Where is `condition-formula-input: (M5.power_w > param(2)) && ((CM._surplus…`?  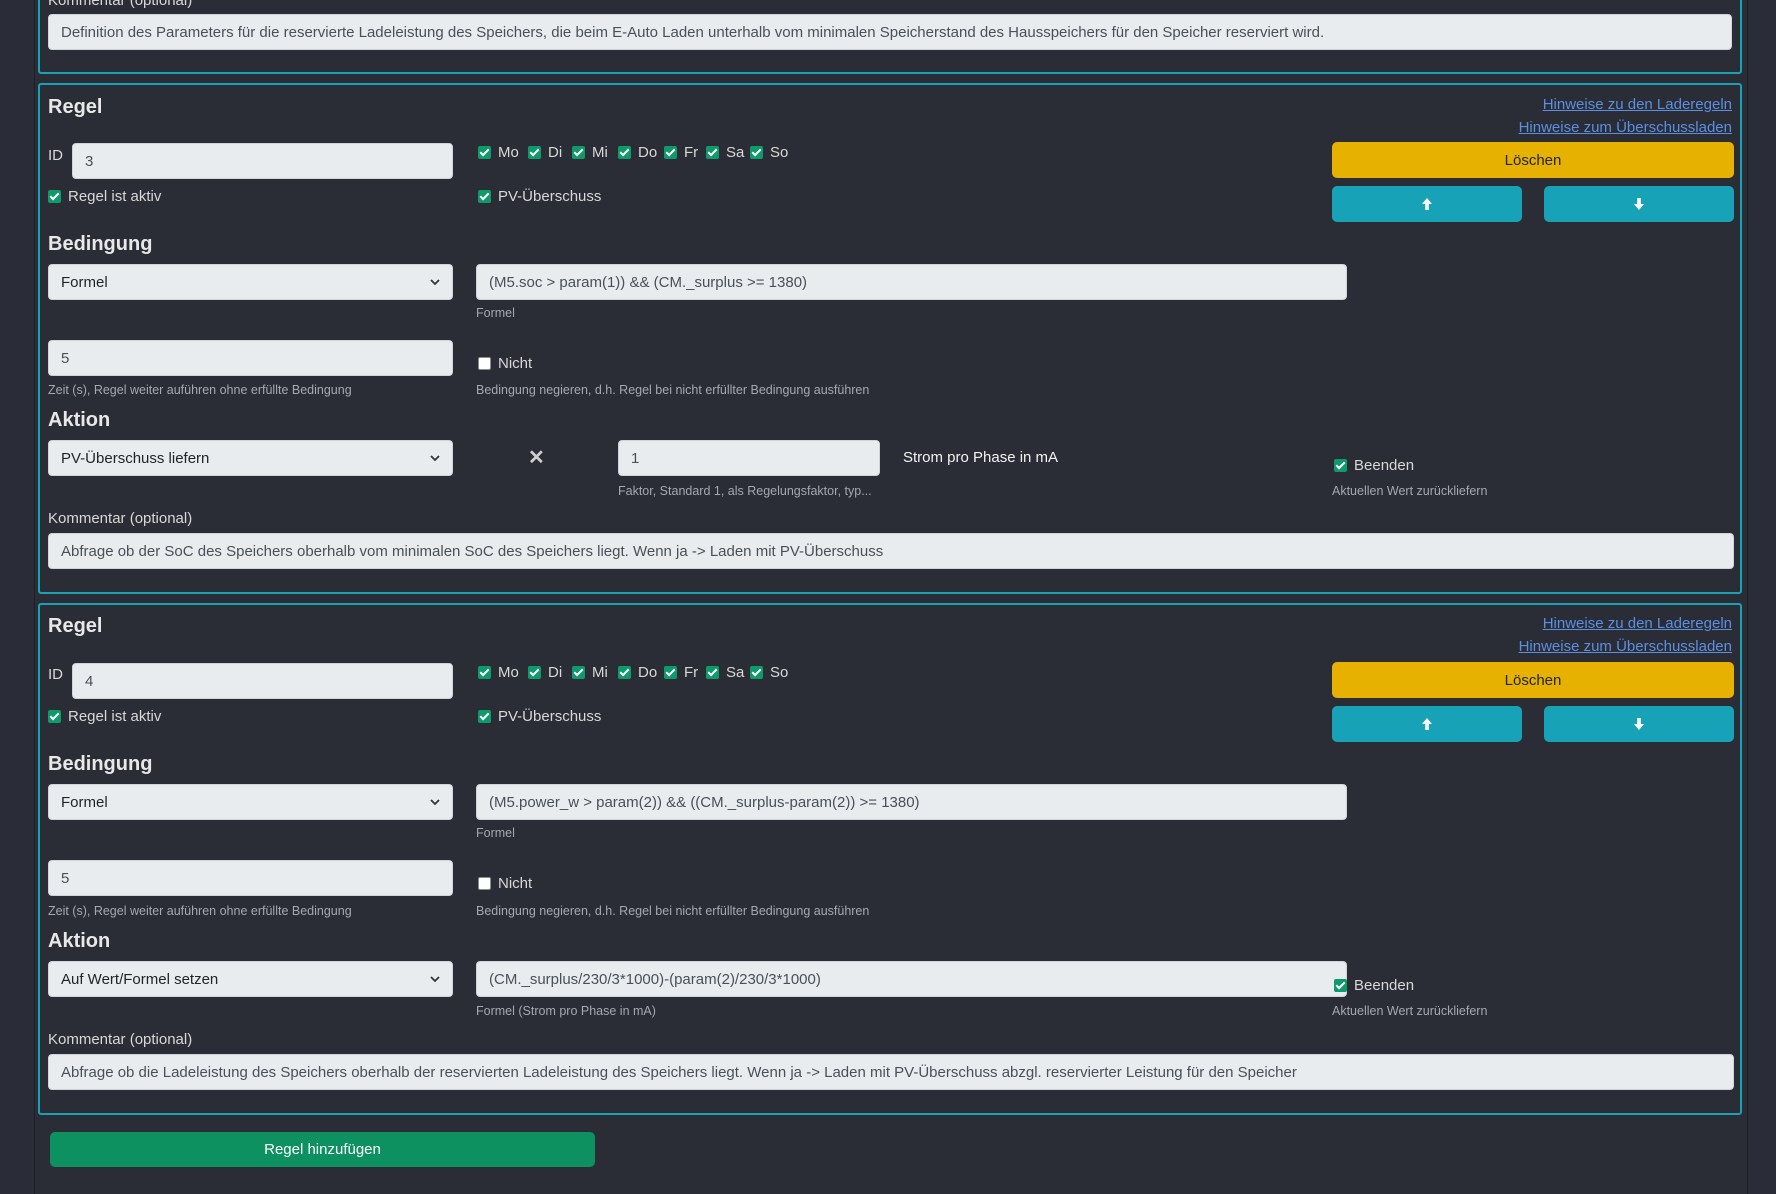 condition-formula-input: (M5.power_w > param(2)) && ((CM._surplus… is located at coordinates (911, 802).